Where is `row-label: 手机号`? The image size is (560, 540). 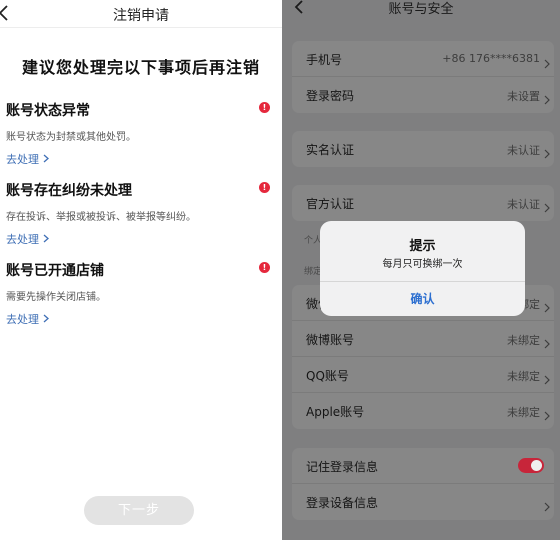
row-label: 手机号 is located at coordinates (324, 60).